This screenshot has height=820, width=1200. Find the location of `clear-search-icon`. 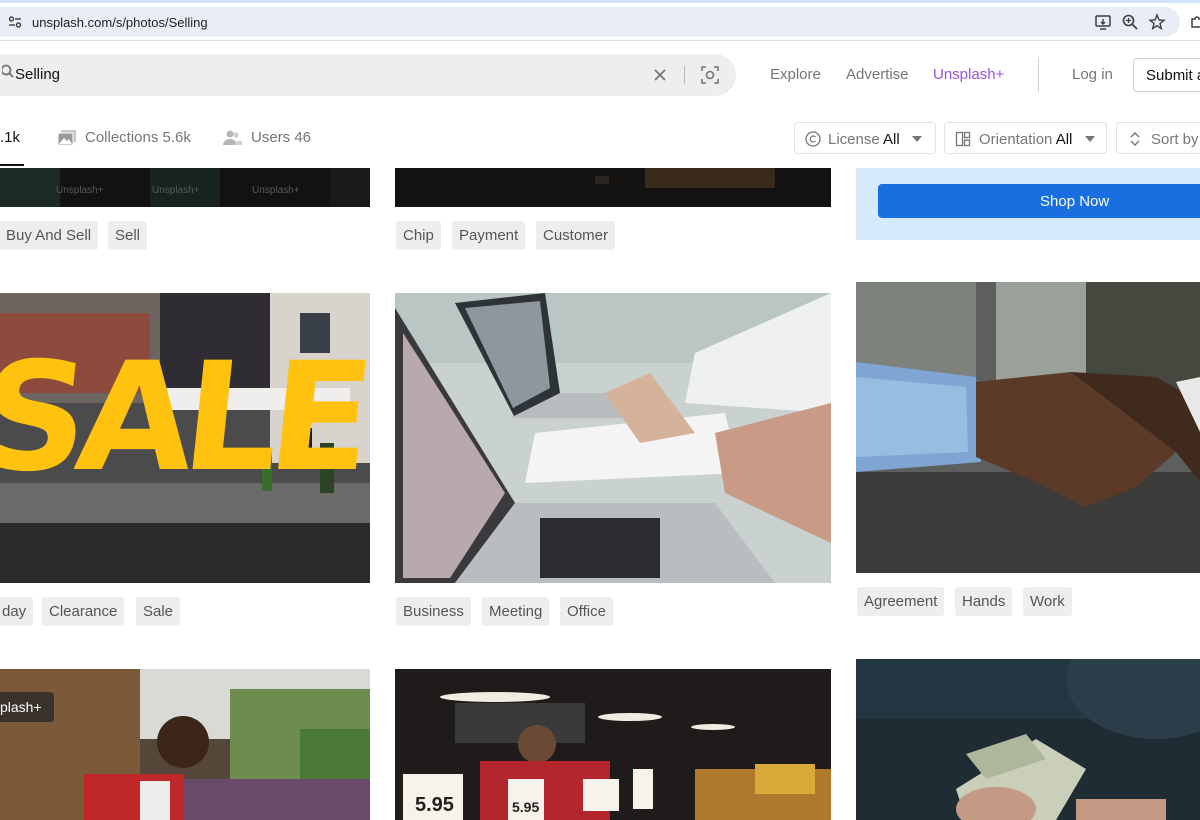

clear-search-icon is located at coordinates (660, 75).